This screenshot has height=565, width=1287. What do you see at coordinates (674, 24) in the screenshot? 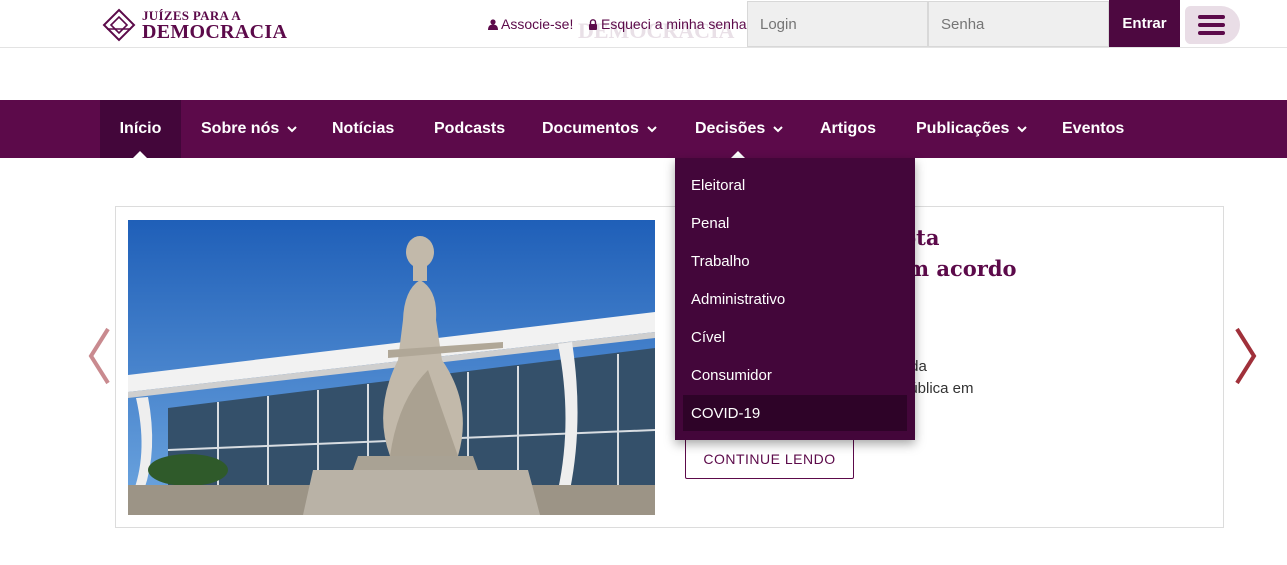
I see `esqueci-label: Esqueci a minha senha` at bounding box center [674, 24].